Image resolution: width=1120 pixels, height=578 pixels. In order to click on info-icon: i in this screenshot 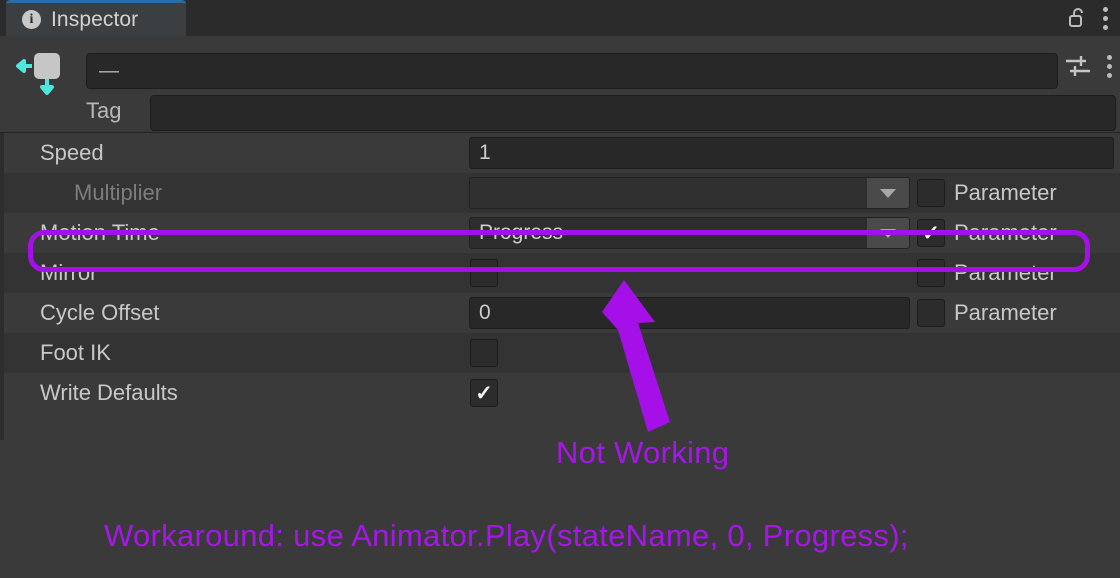, I will do `click(31, 19)`.